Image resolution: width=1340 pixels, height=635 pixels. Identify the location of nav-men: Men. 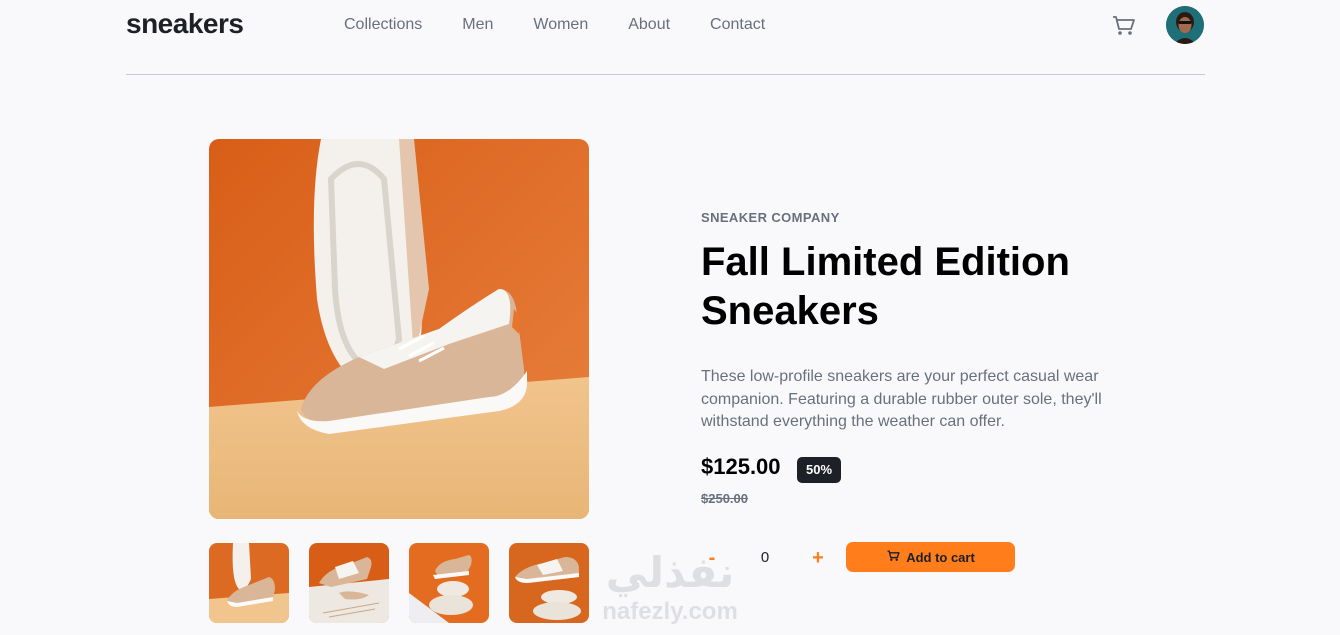
(477, 25).